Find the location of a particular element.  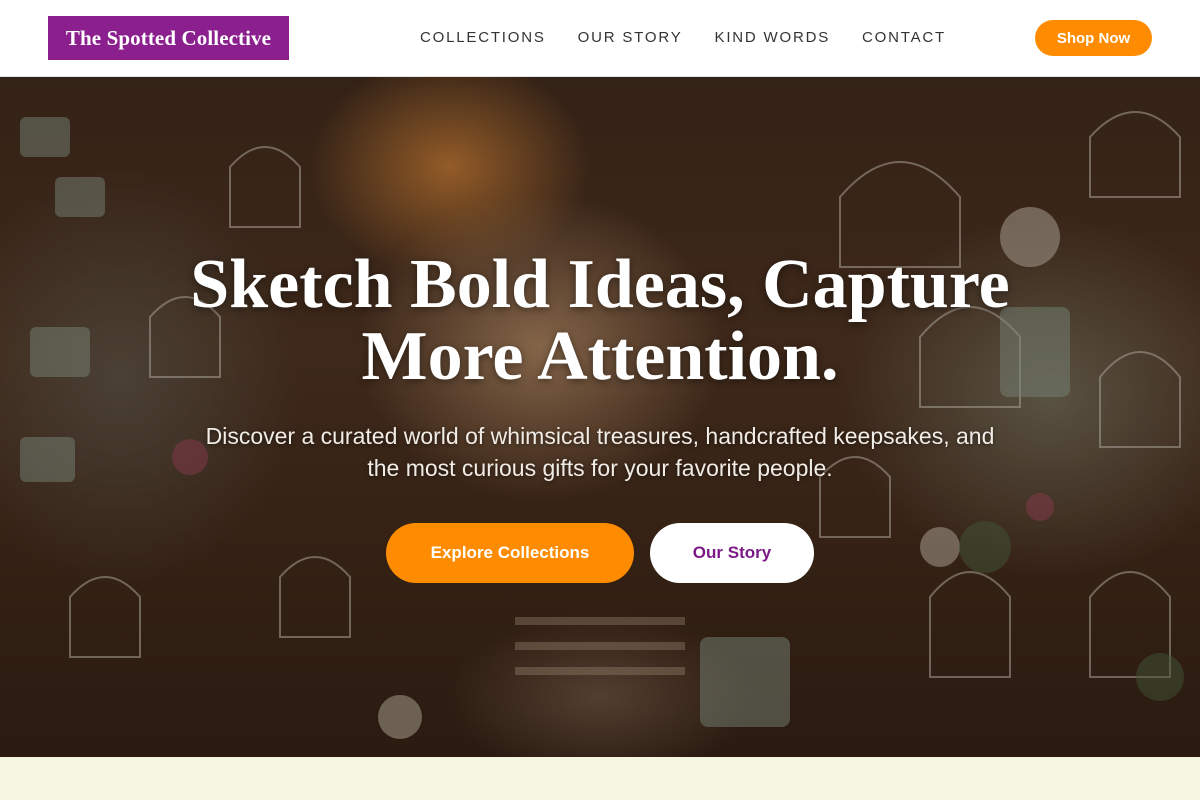

our-story-button: Our Story is located at coordinates (732, 553).